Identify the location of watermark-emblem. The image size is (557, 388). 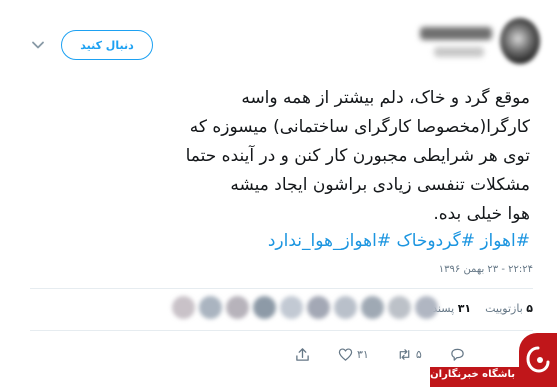
(538, 360).